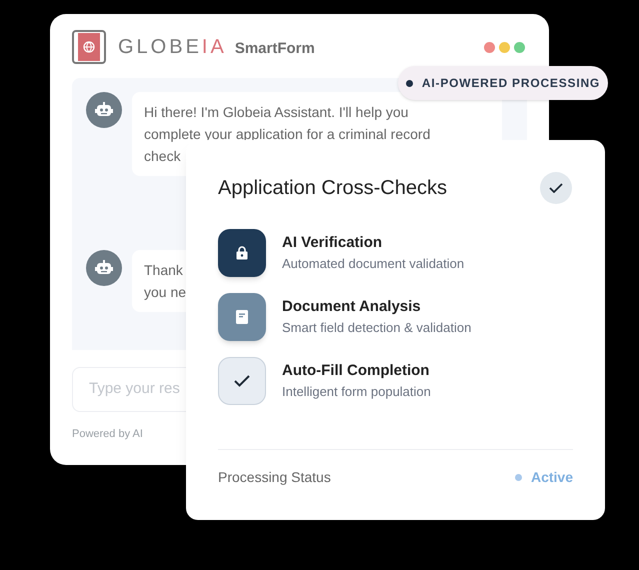  Describe the element at coordinates (214, 47) in the screenshot. I see `brand-accent: IA` at that location.